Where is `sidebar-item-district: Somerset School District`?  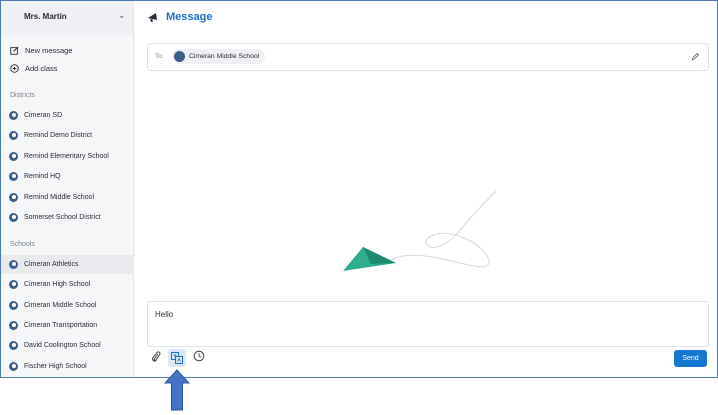
sidebar-item-district: Somerset School District is located at coordinates (67, 217).